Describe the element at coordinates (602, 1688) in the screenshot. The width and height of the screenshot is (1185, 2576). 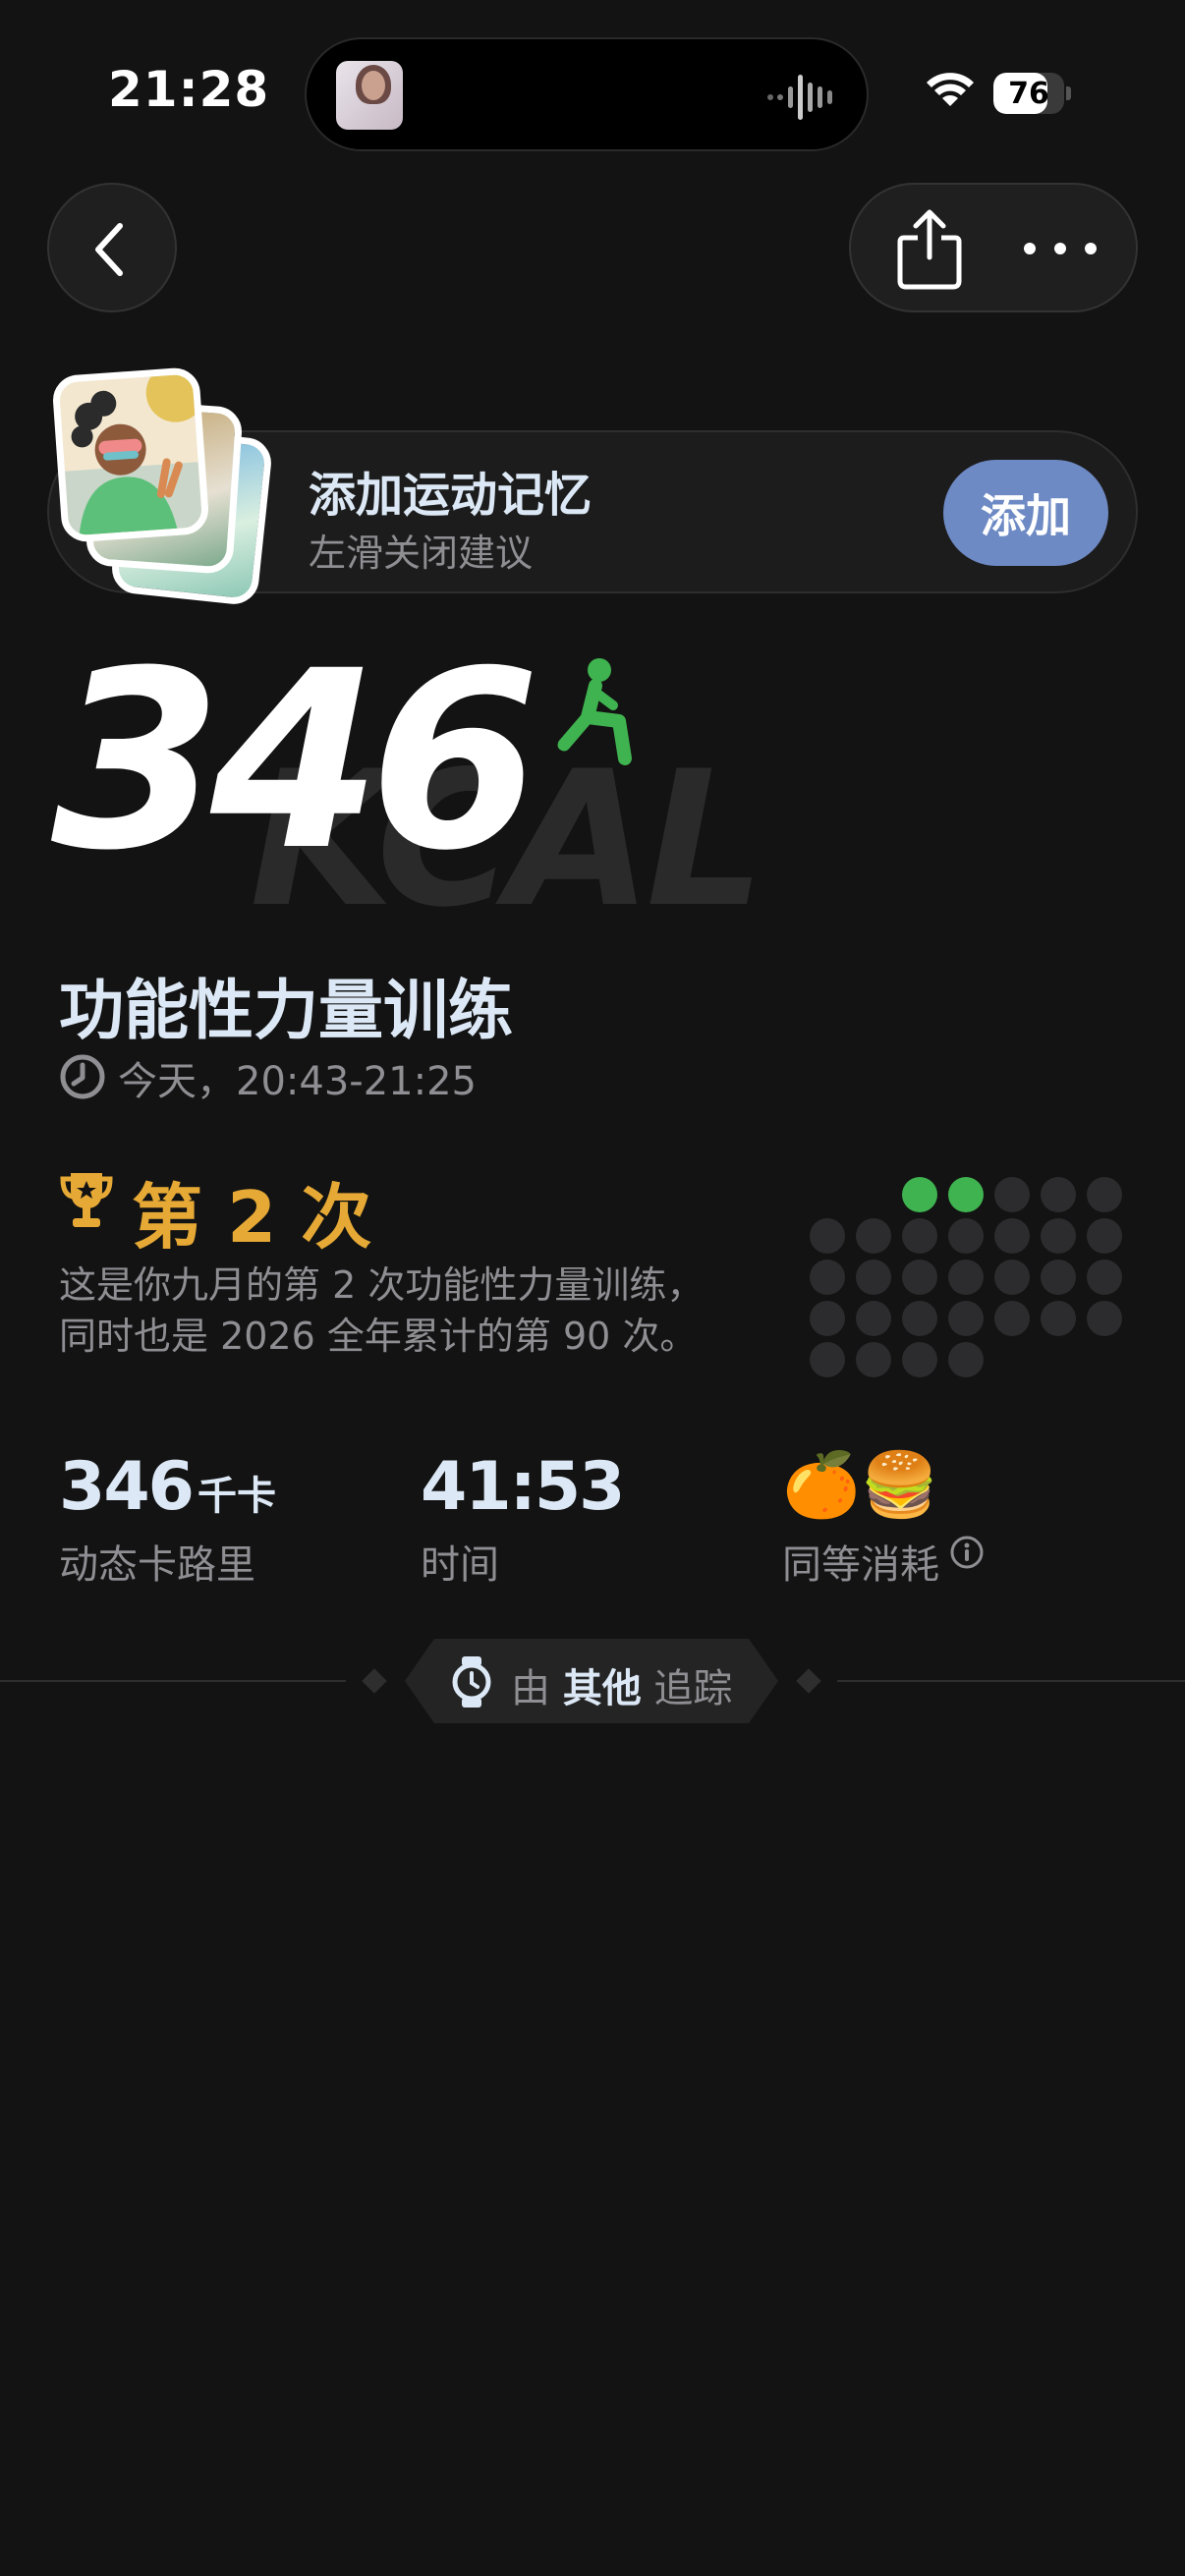
I see `tracking-source: 其他` at that location.